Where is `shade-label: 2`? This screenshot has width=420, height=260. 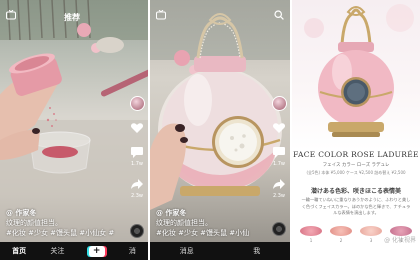
shade-label: 2 is located at coordinates (341, 240).